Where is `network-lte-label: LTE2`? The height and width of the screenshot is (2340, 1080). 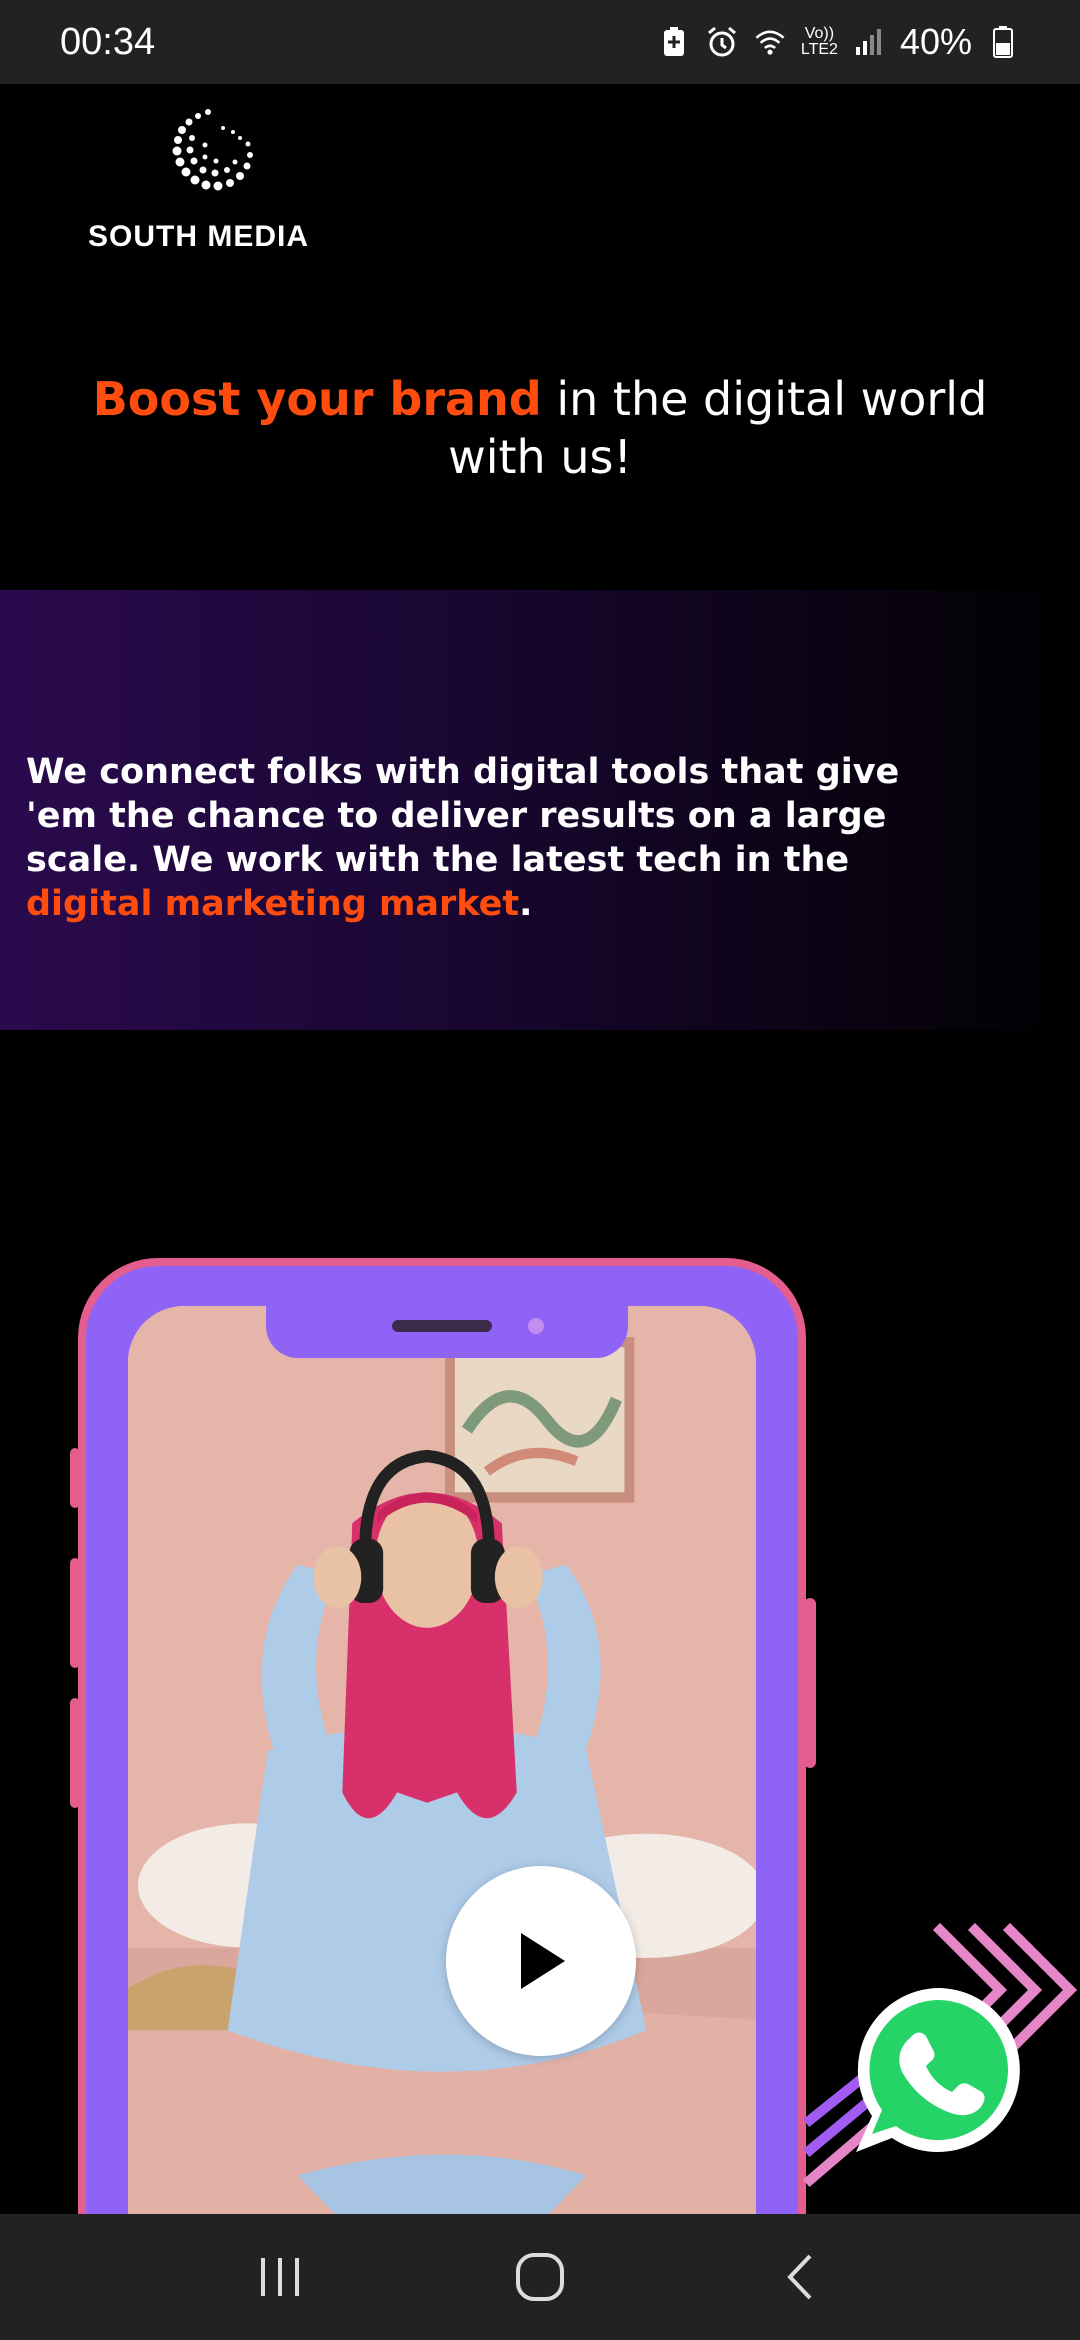 network-lte-label: LTE2 is located at coordinates (819, 49).